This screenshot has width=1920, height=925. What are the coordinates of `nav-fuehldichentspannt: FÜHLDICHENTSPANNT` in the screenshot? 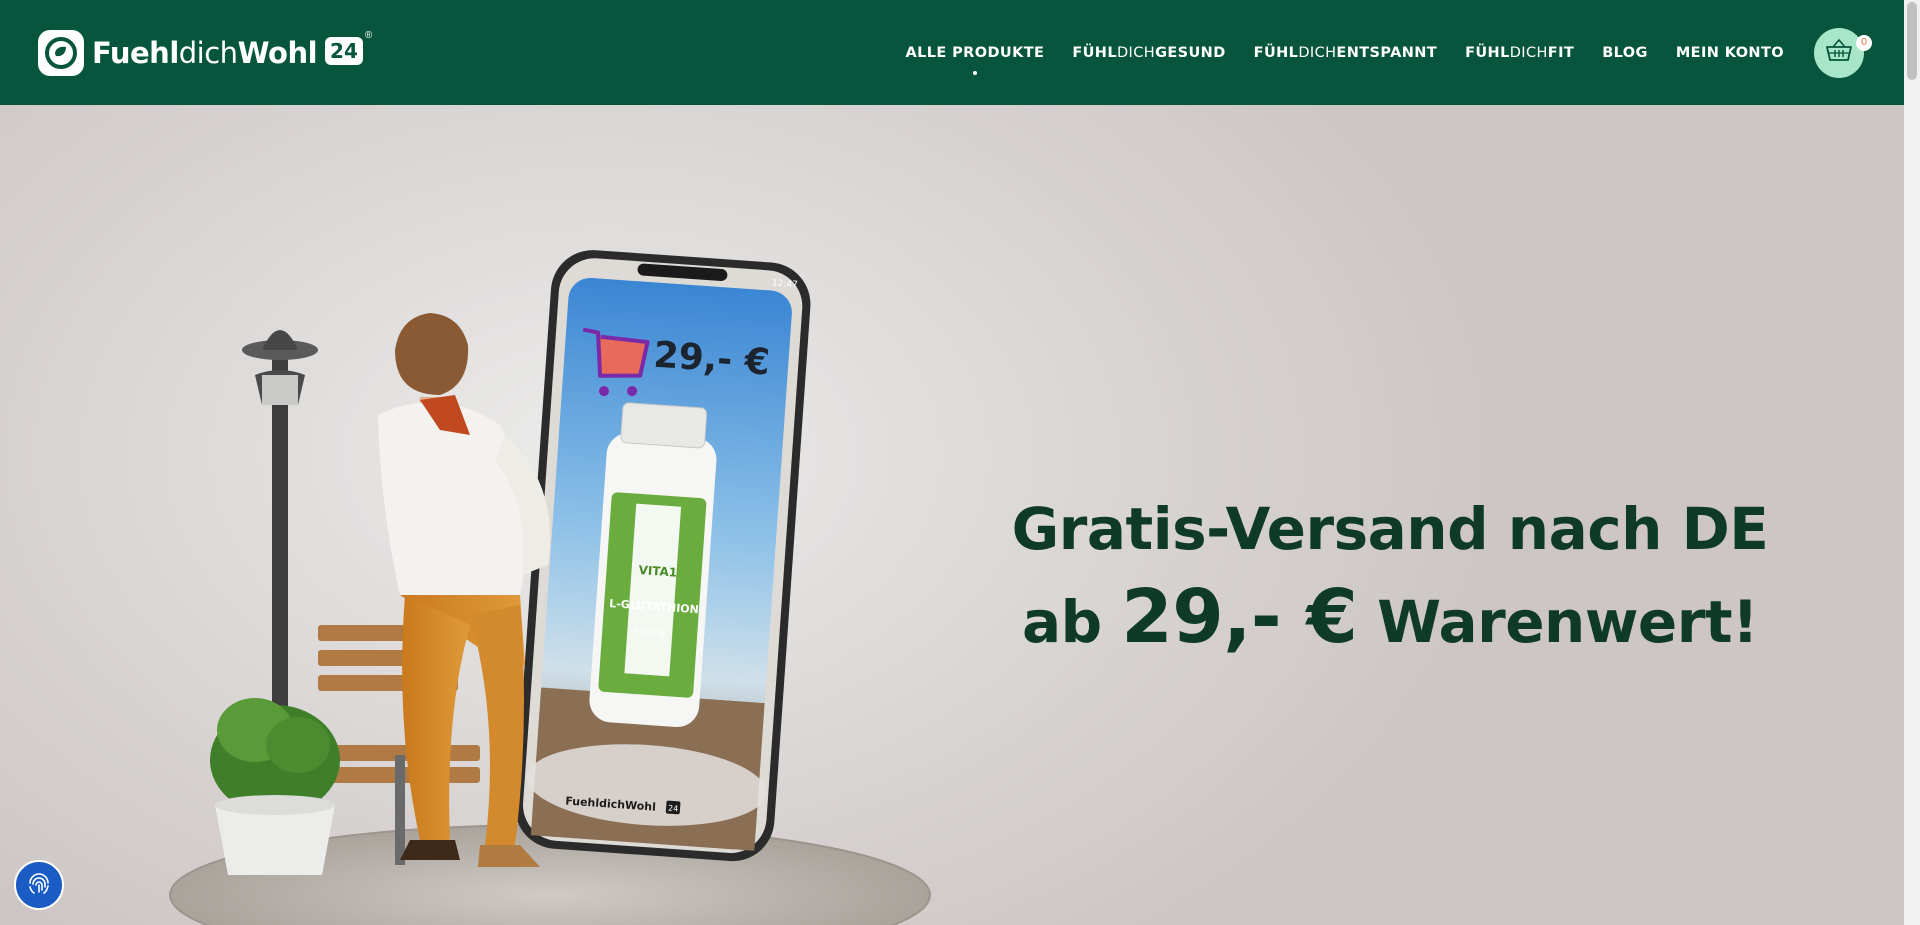 It's located at (1345, 53).